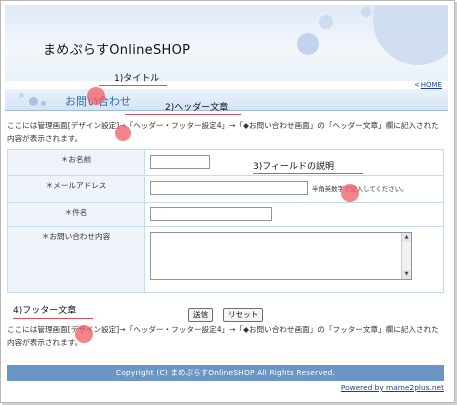  What do you see at coordinates (294, 214) in the screenshot?
I see `subject-cell` at bounding box center [294, 214].